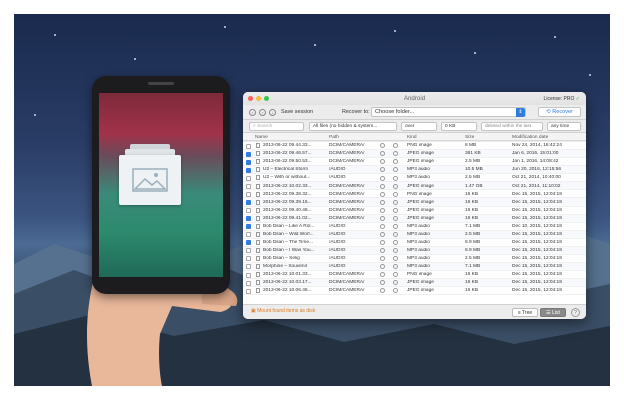 The width and height of the screenshot is (624, 400). What do you see at coordinates (559, 112) in the screenshot?
I see `recover-button: ⟲ Recover` at bounding box center [559, 112].